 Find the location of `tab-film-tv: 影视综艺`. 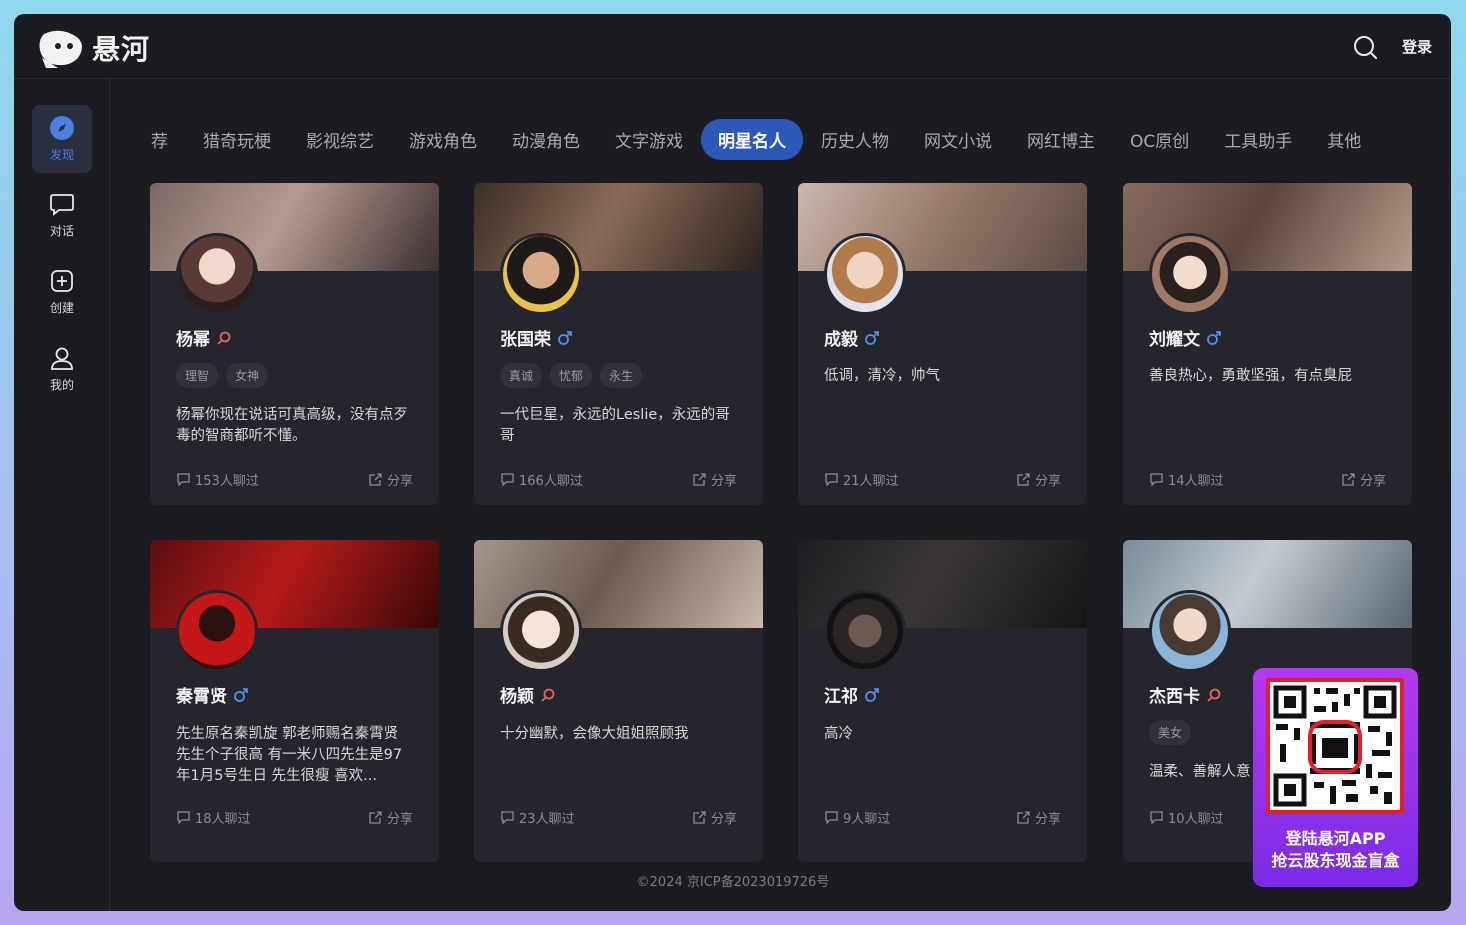

tab-film-tv: 影视综艺 is located at coordinates (340, 139).